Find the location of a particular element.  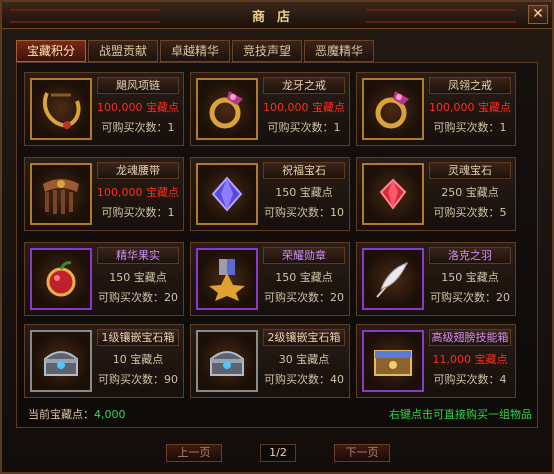

item-name: 荣耀勋章 is located at coordinates (304, 255).